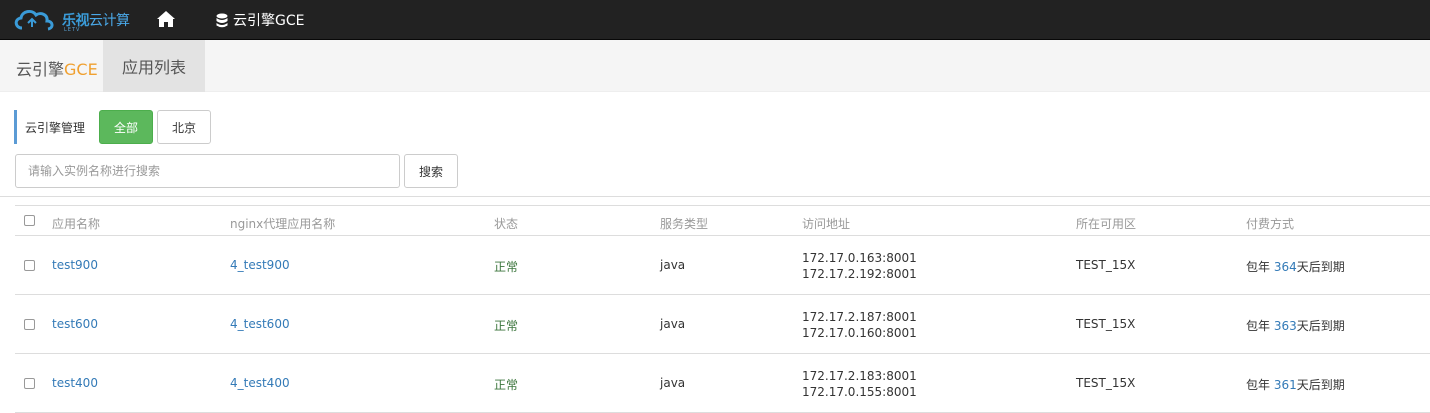 The width and height of the screenshot is (1430, 413). What do you see at coordinates (1295, 326) in the screenshot?
I see `payment: 包年 363天后到期` at bounding box center [1295, 326].